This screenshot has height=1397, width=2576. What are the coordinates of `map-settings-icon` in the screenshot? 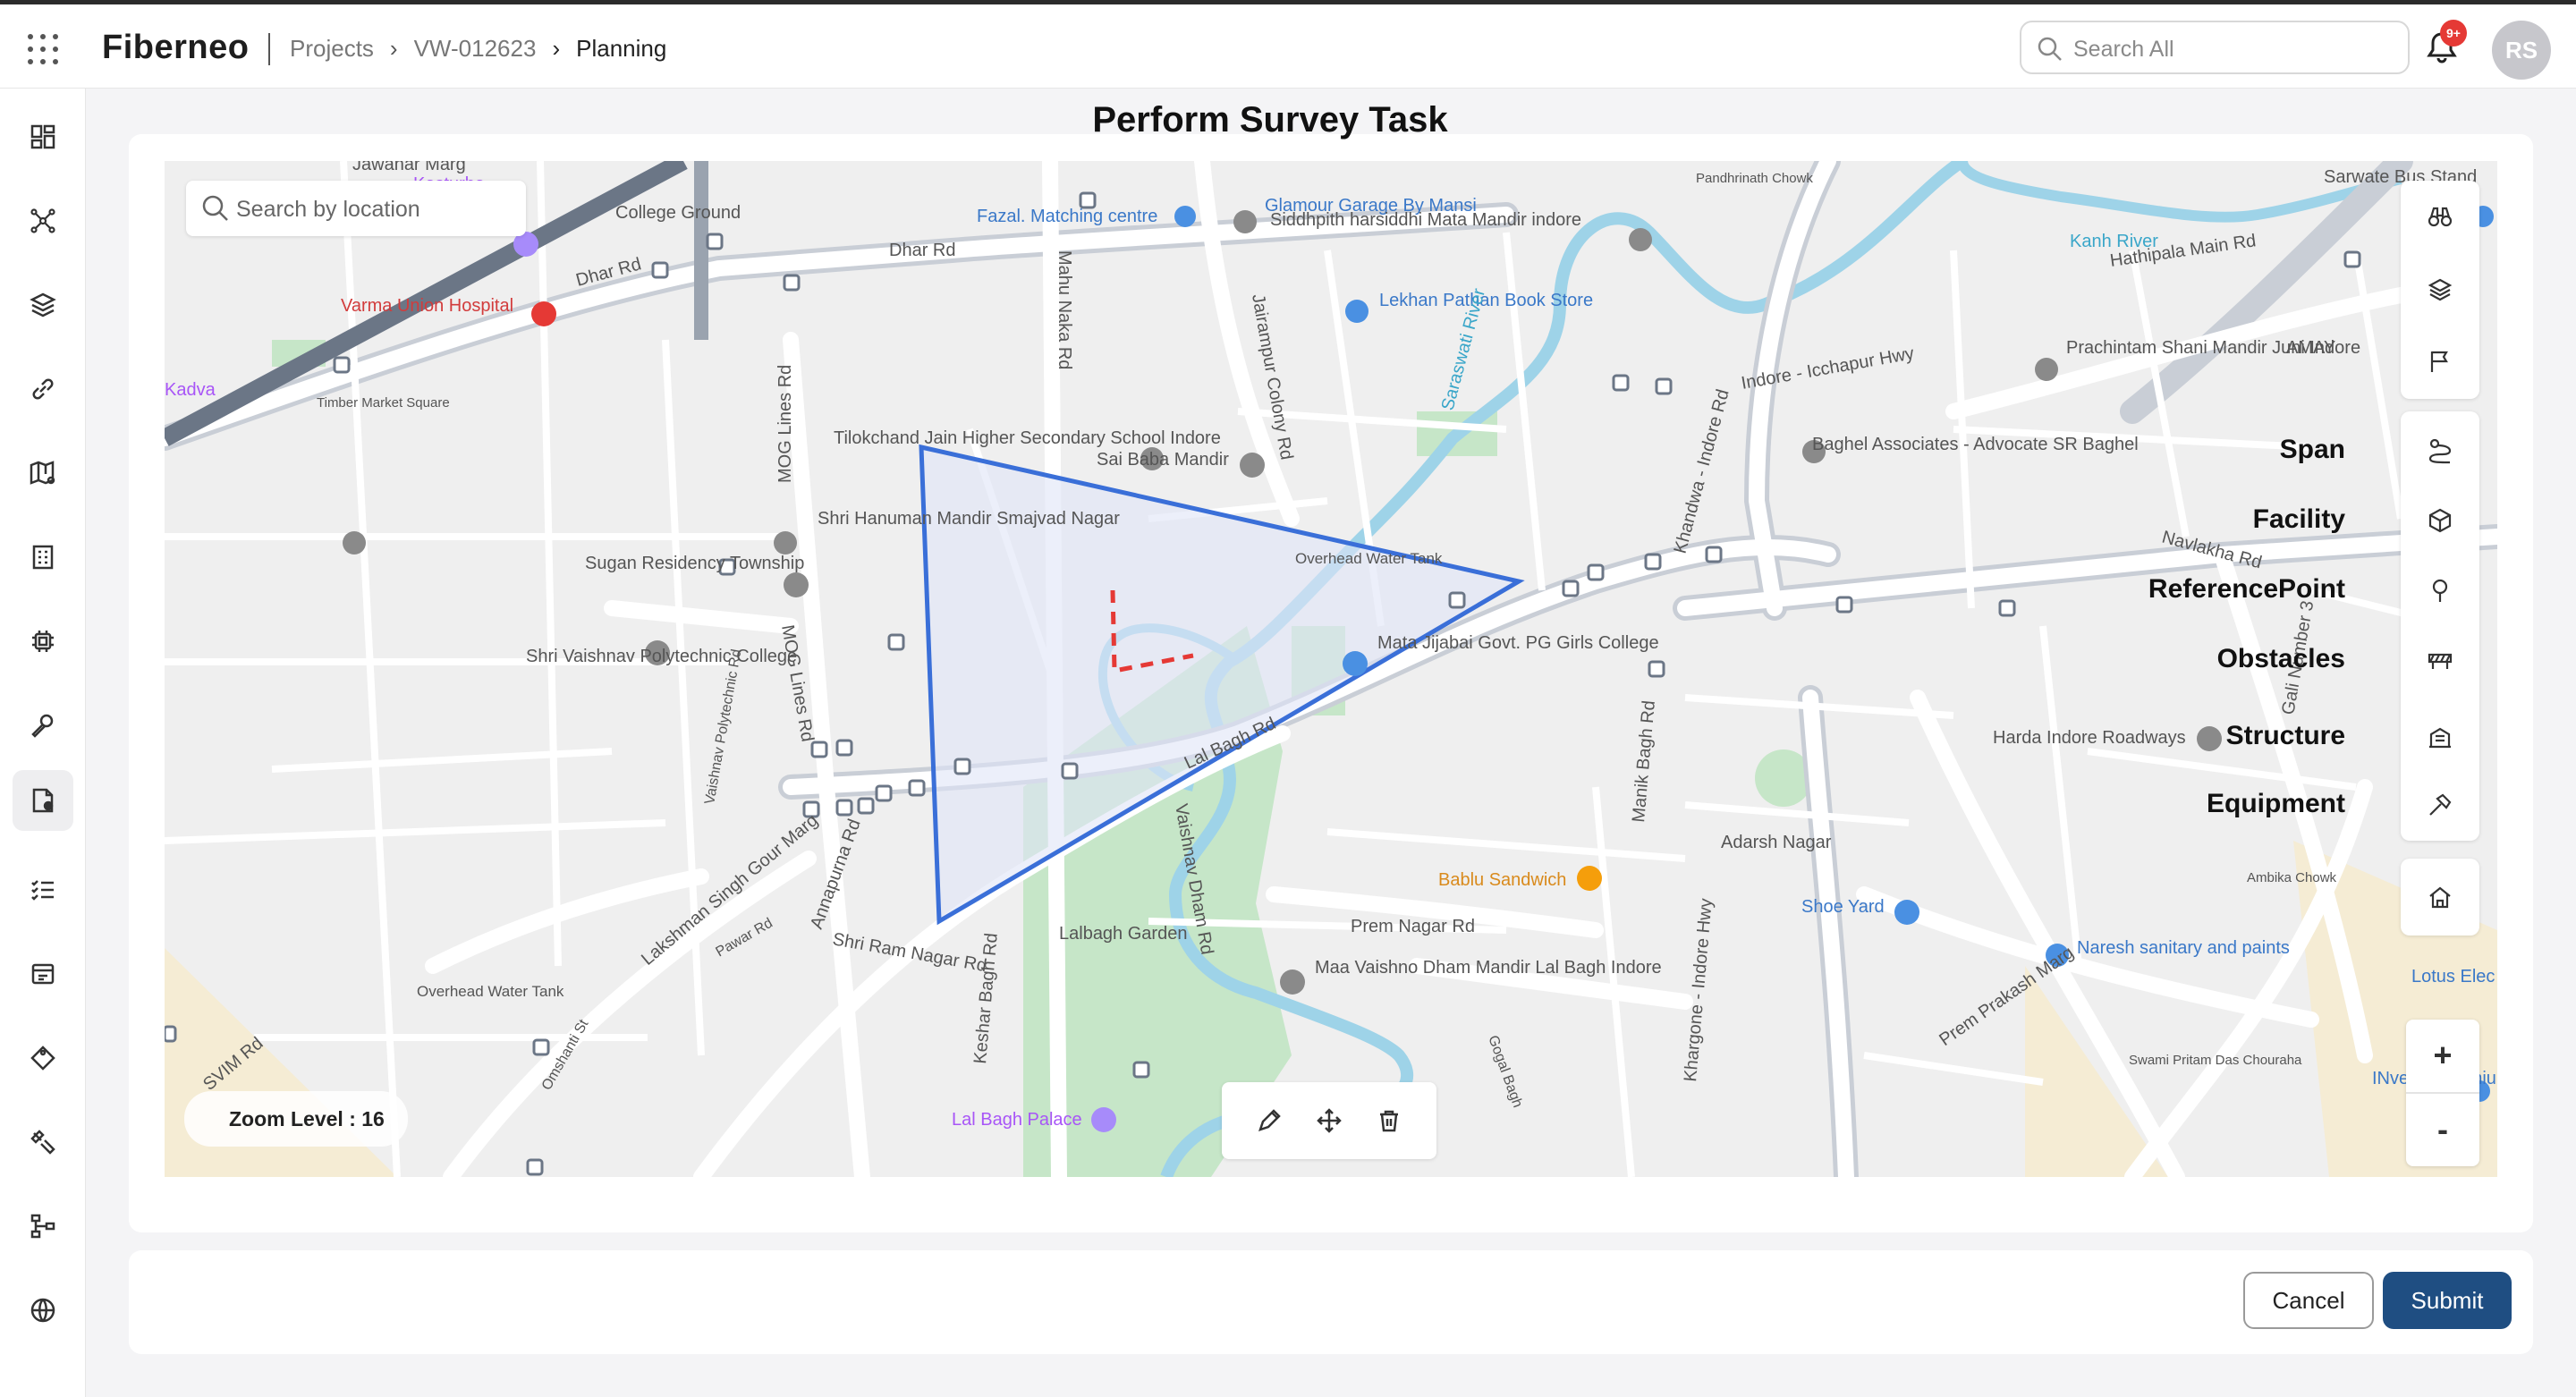 It's located at (42, 473).